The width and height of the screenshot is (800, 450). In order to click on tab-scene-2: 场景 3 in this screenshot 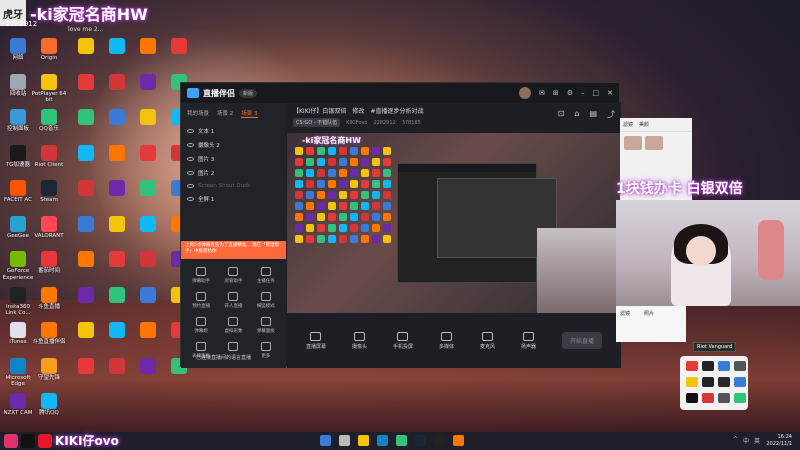, I will do `click(249, 113)`.